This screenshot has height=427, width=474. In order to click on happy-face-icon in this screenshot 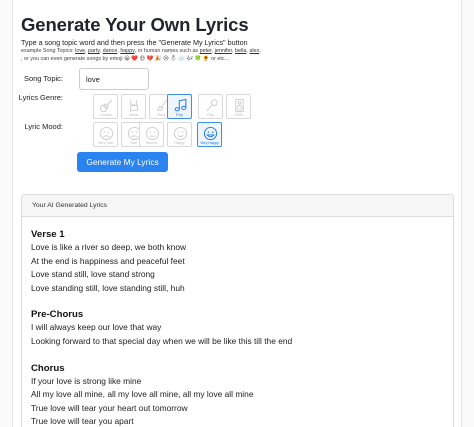, I will do `click(180, 133)`.